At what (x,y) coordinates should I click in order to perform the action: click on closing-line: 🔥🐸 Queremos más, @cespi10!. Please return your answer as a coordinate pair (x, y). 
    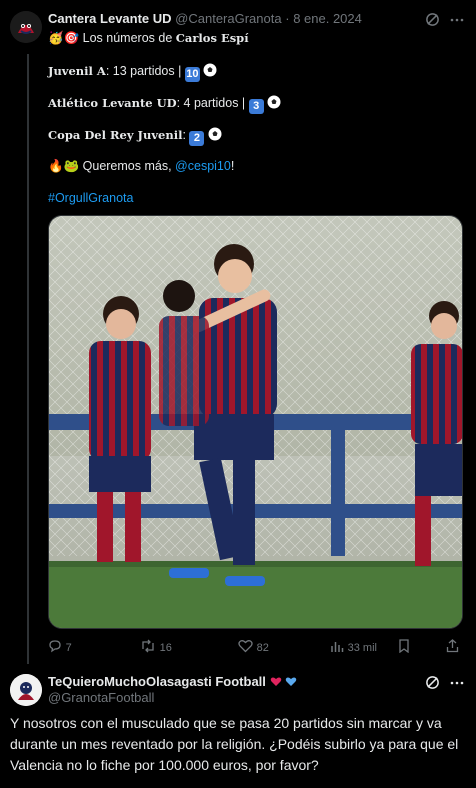
    Looking at the image, I should click on (141, 166).